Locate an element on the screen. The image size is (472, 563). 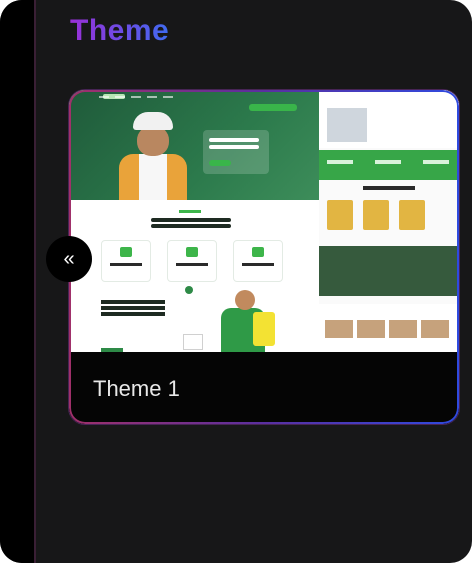
preview-stats-bar is located at coordinates (389, 165).